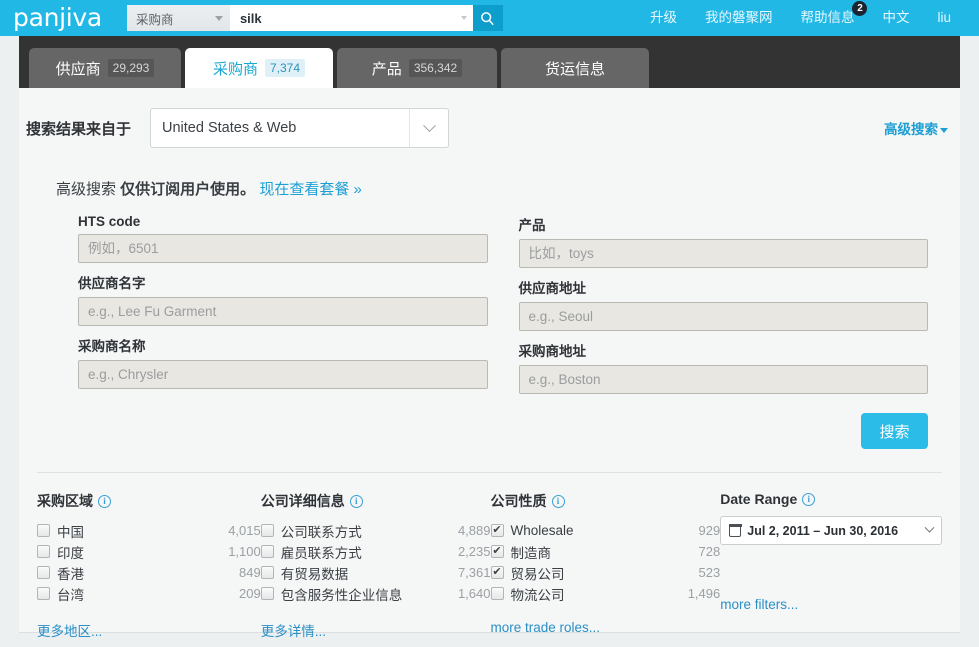 Image resolution: width=979 pixels, height=647 pixels. I want to click on advanced-search-toggle: 高级搜索, so click(916, 128).